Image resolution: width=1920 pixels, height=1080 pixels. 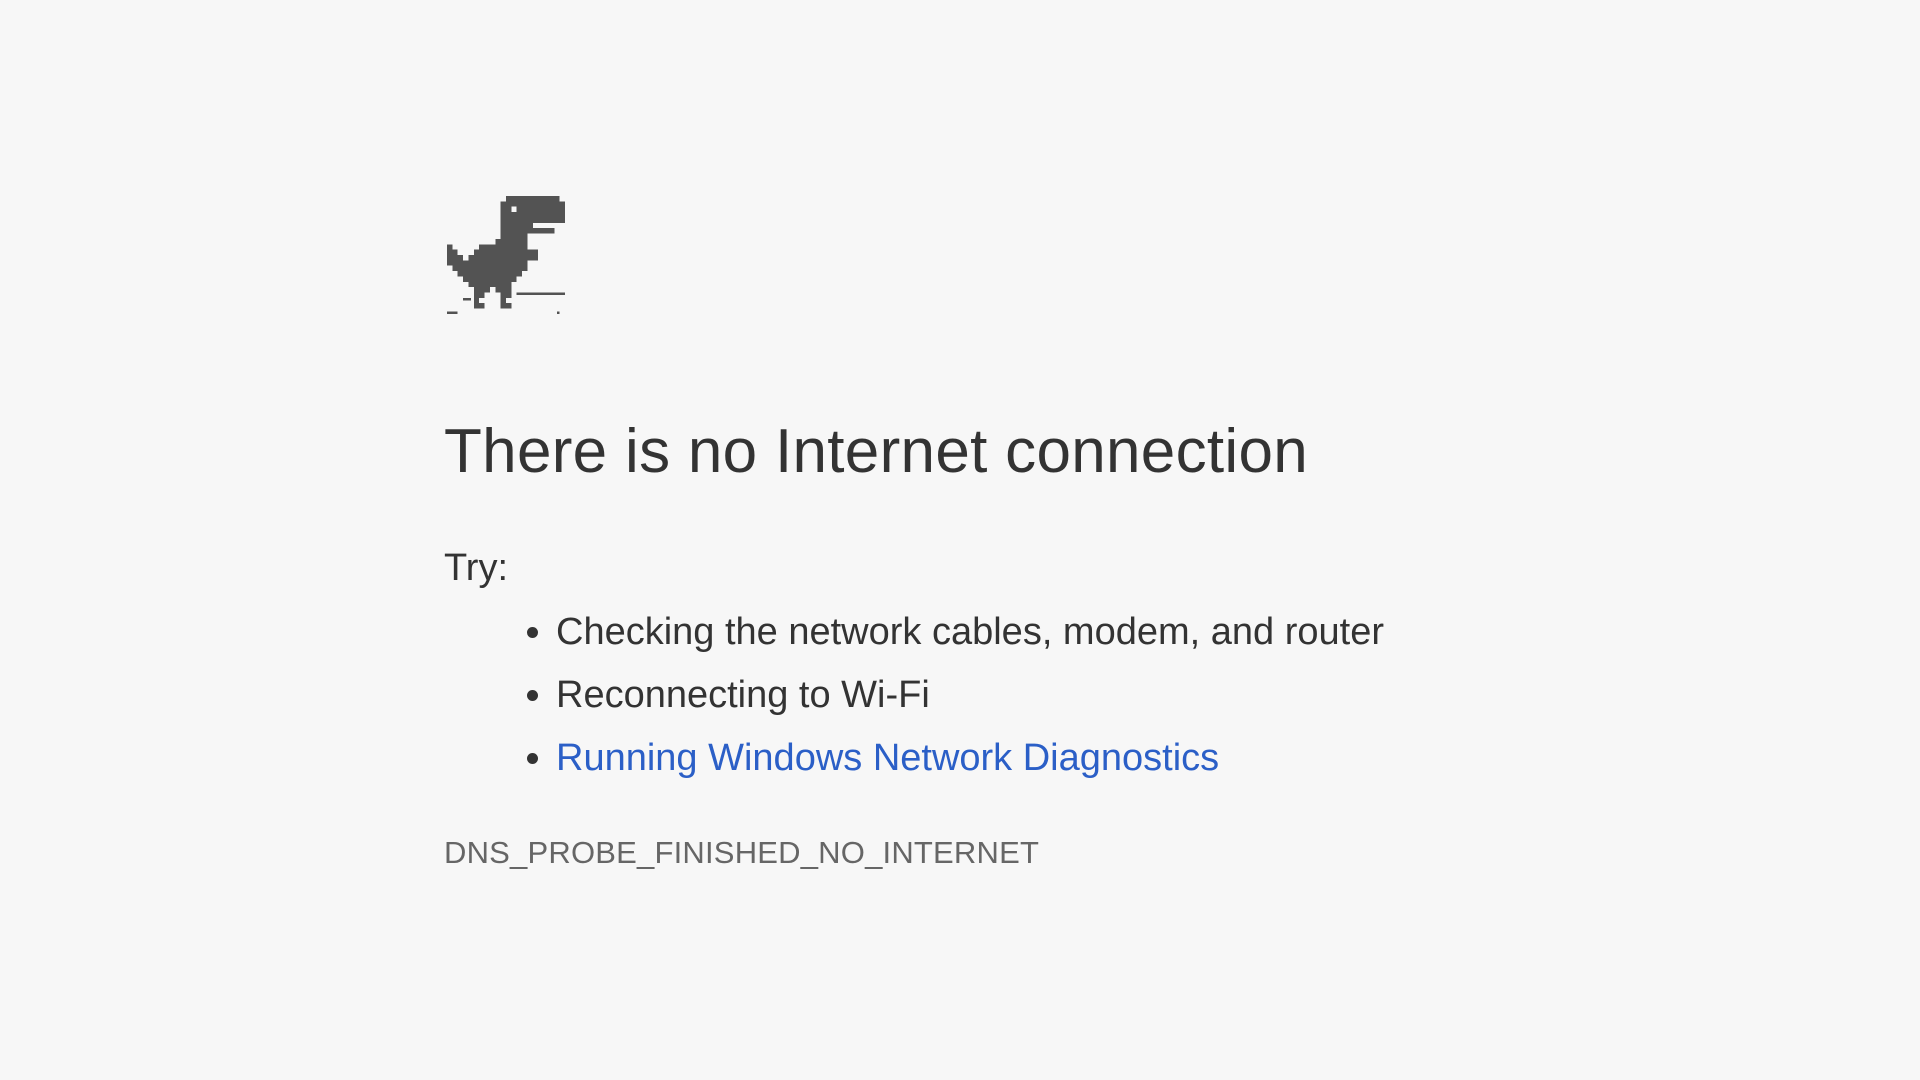 I want to click on dinosaur-icon, so click(x=506, y=259).